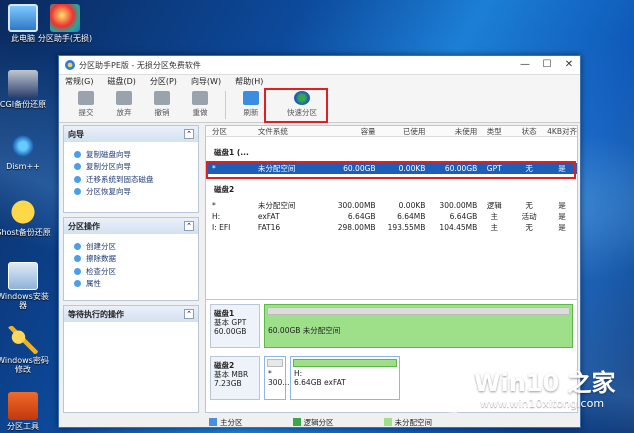 The image size is (634, 433). Describe the element at coordinates (418, 326) in the screenshot. I see `disk1-unallocated-block: 60.00GB 未分配空间` at that location.